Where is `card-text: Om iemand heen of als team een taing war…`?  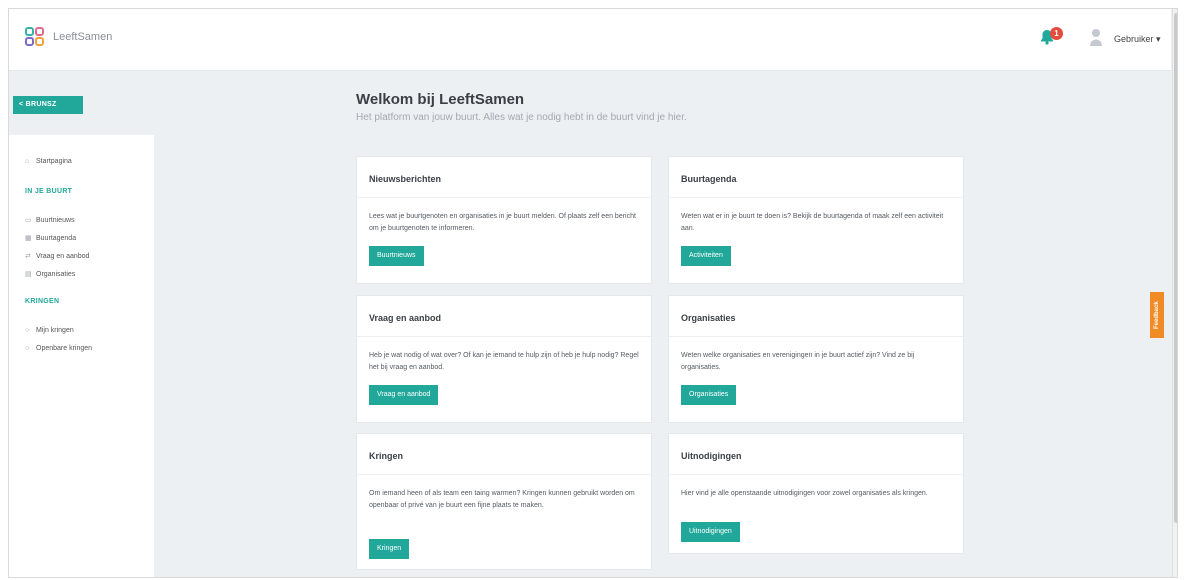
card-text: Om iemand heen of als team een taing war… is located at coordinates (502, 499).